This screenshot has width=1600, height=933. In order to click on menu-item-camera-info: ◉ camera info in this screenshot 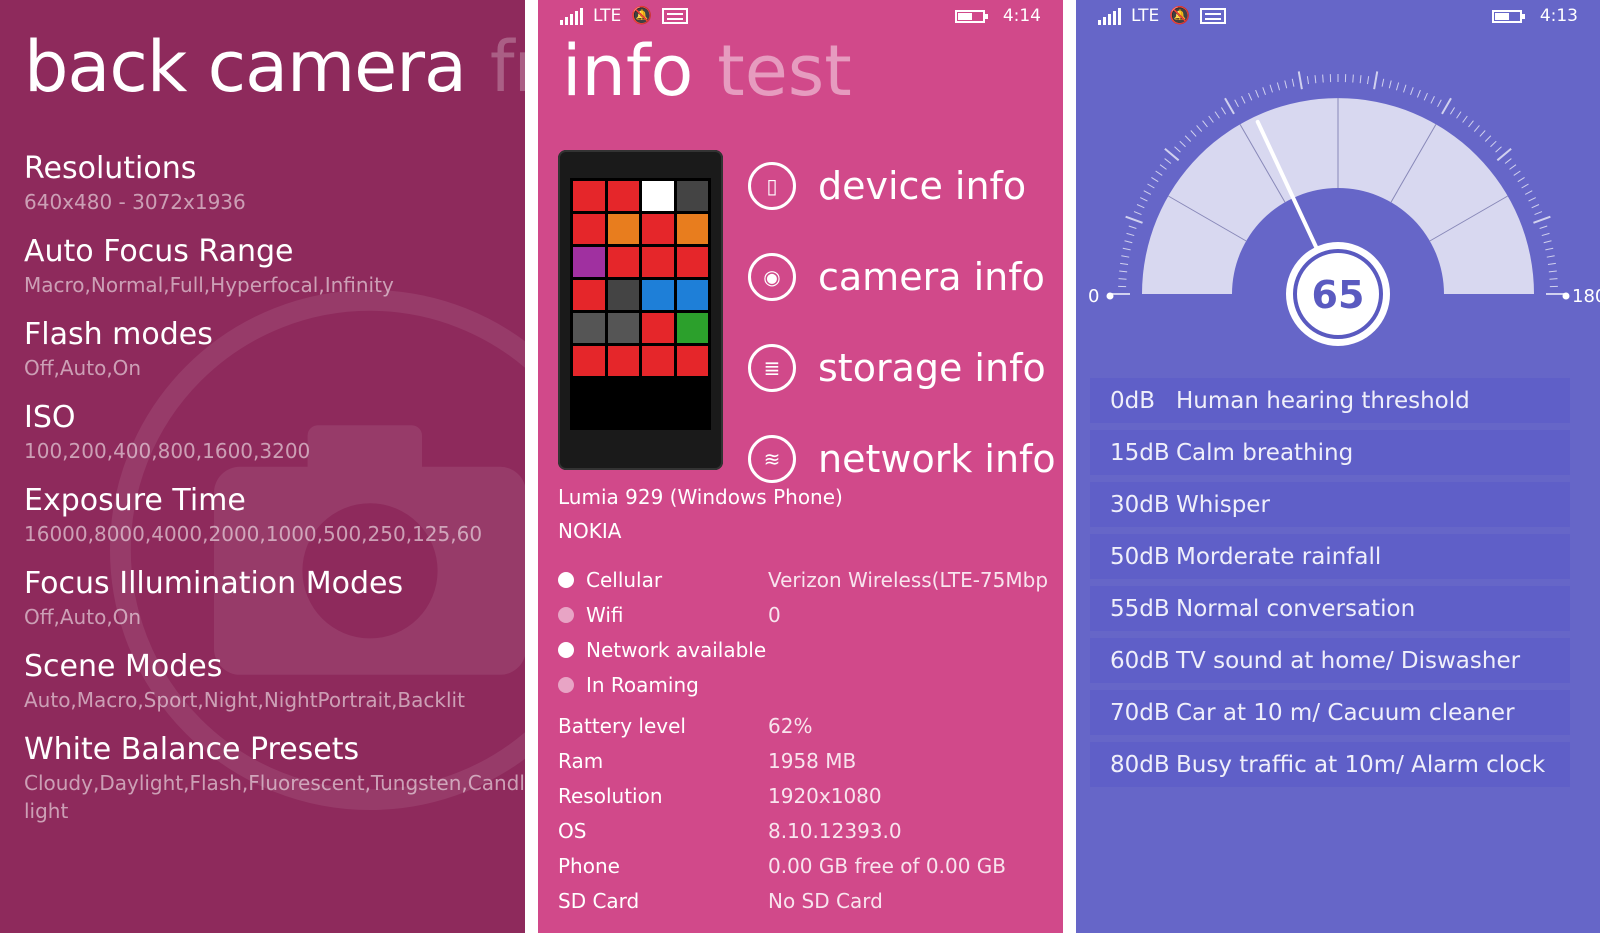, I will do `click(902, 276)`.